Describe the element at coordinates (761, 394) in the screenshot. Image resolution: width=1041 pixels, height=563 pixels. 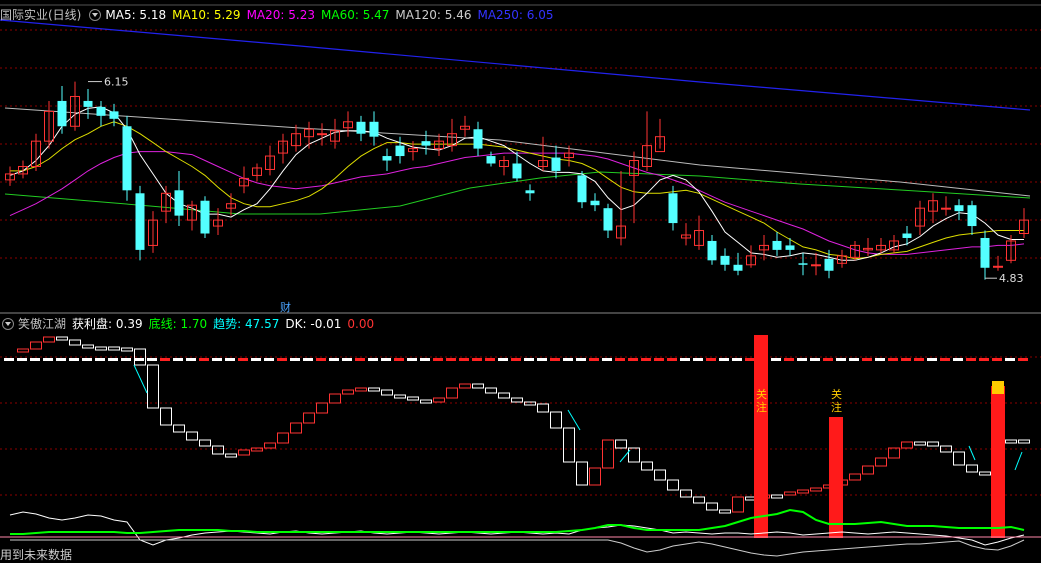
I see `signal-bar-label: 关` at that location.